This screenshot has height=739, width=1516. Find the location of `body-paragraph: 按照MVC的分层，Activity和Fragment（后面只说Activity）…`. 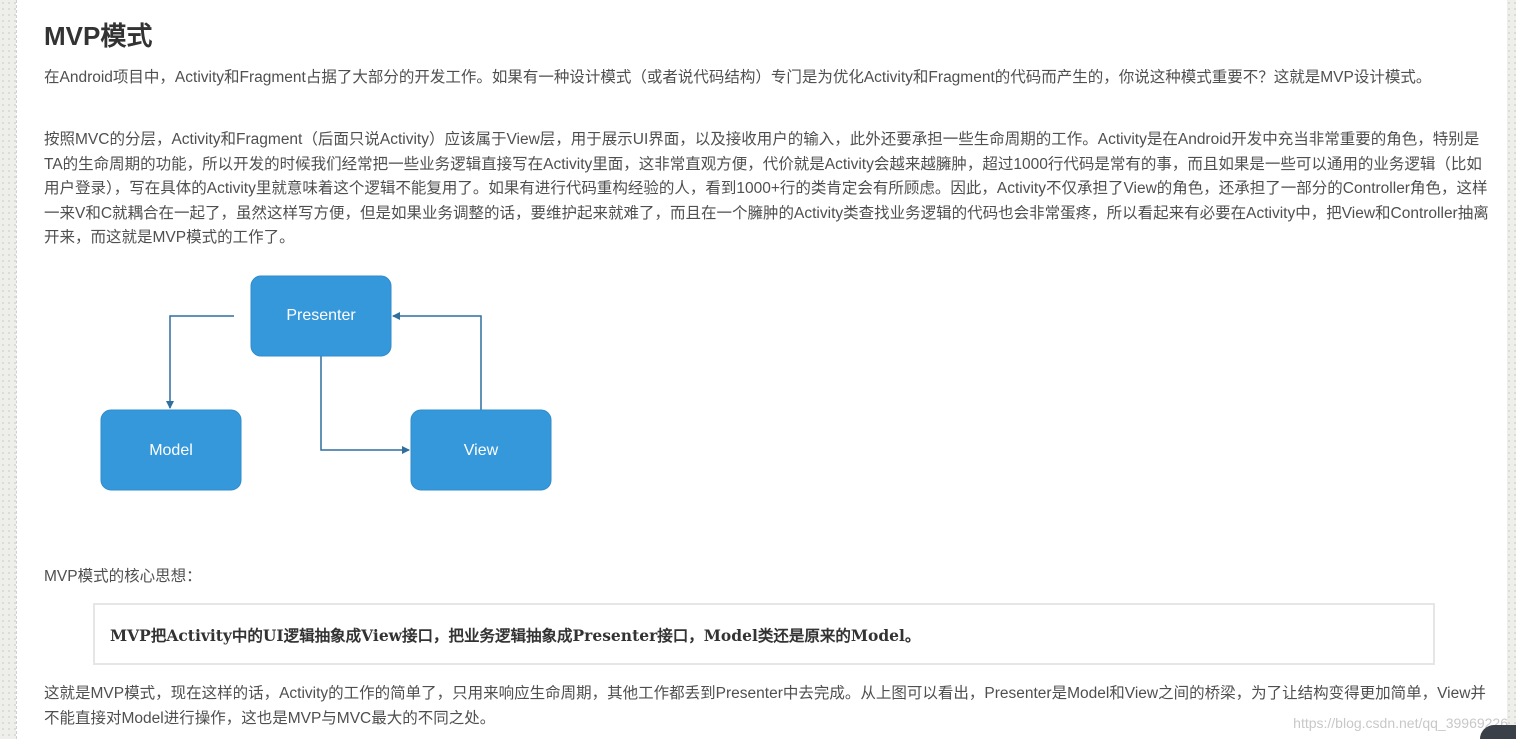

body-paragraph: 按照MVC的分层，Activity和Fragment（后面只说Activity）… is located at coordinates (766, 188).